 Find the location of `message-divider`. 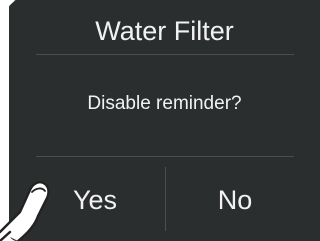

message-divider is located at coordinates (165, 156).